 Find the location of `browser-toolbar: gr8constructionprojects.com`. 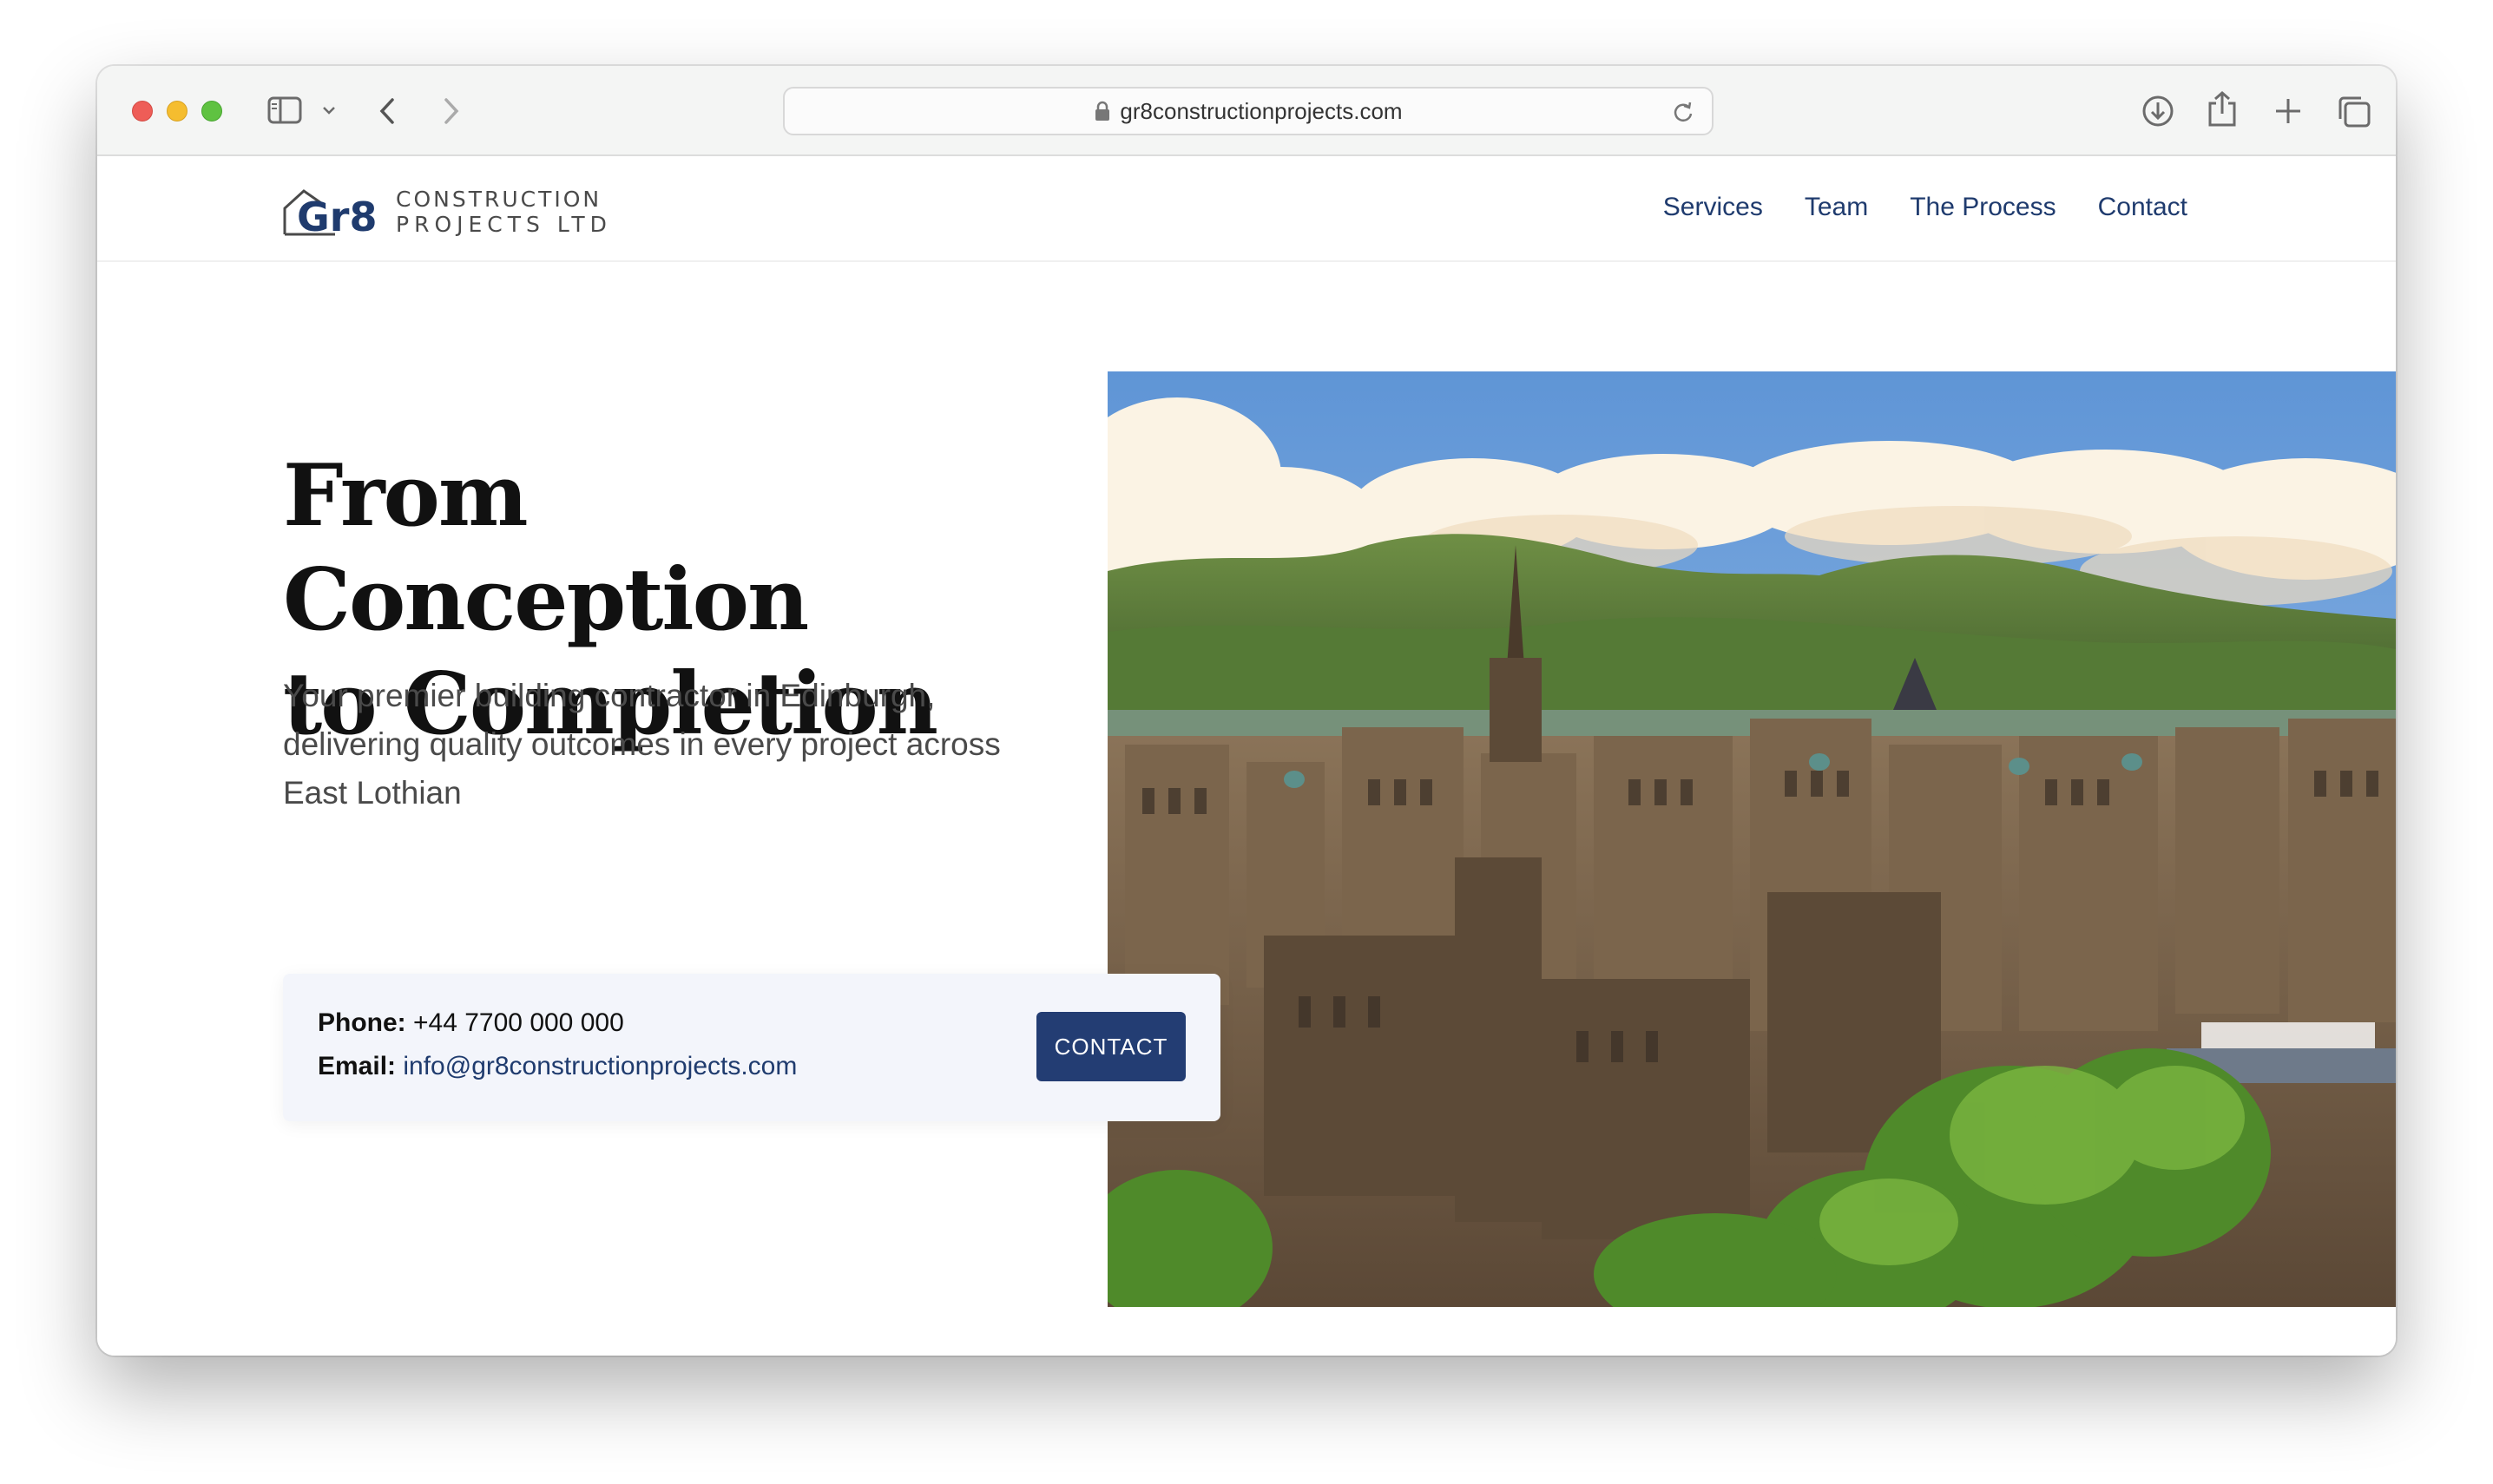

browser-toolbar: gr8constructionprojects.com is located at coordinates (1246, 111).